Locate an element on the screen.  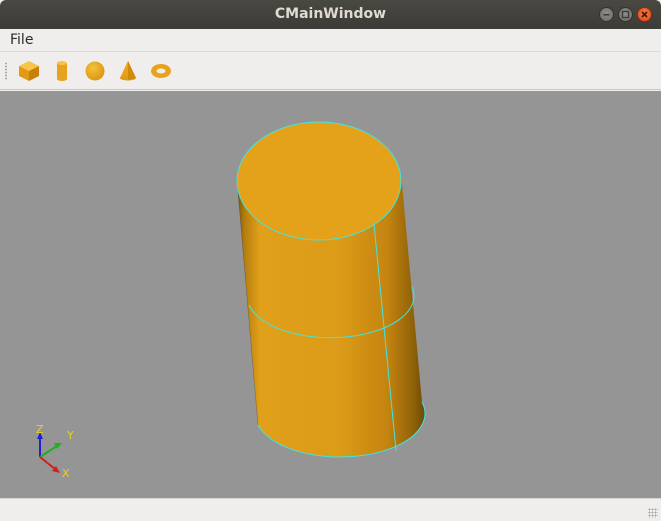
title-bar: CMainWindow is located at coordinates (330, 14).